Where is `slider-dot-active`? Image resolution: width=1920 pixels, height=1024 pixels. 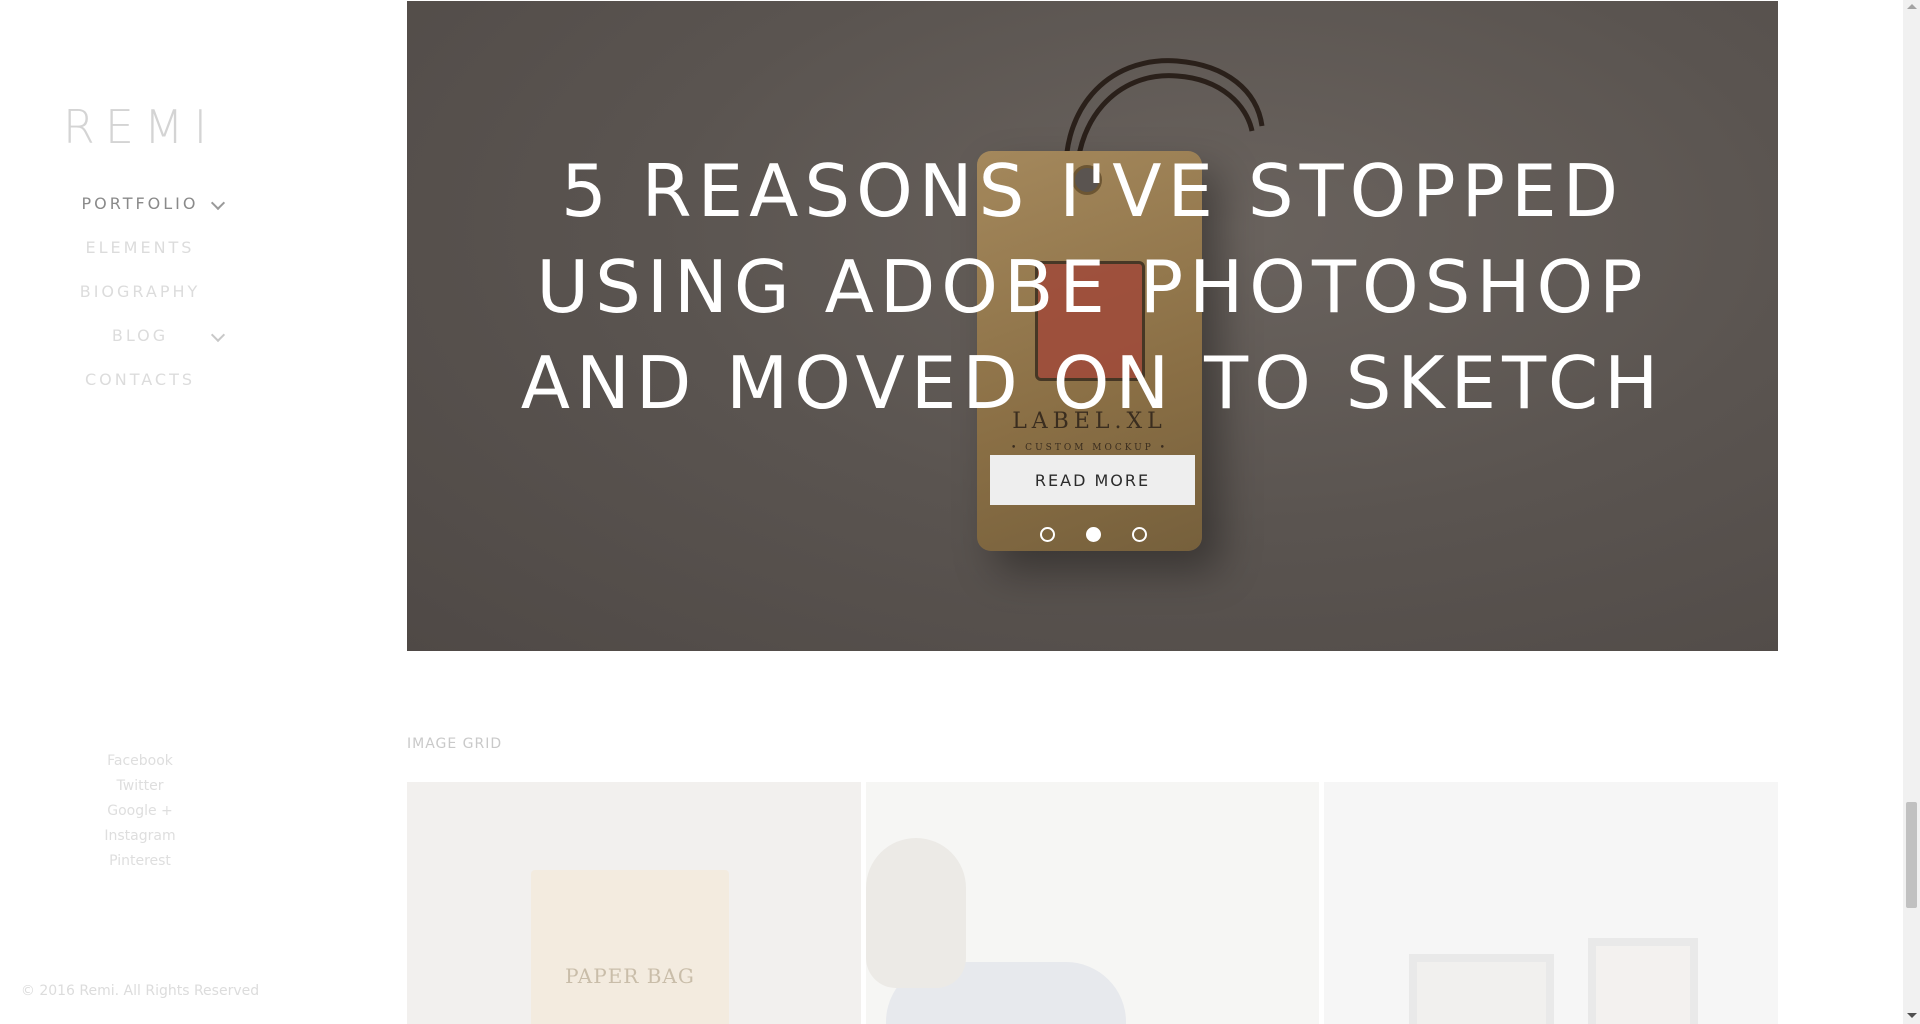 slider-dot-active is located at coordinates (1093, 534).